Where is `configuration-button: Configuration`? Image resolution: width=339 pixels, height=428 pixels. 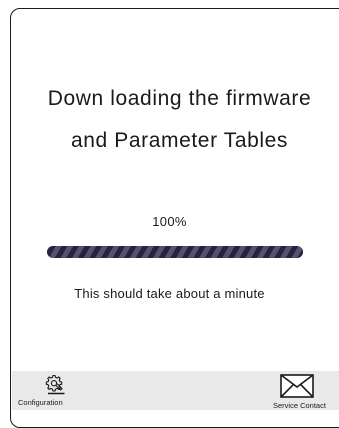 configuration-button: Configuration is located at coordinates (54, 391).